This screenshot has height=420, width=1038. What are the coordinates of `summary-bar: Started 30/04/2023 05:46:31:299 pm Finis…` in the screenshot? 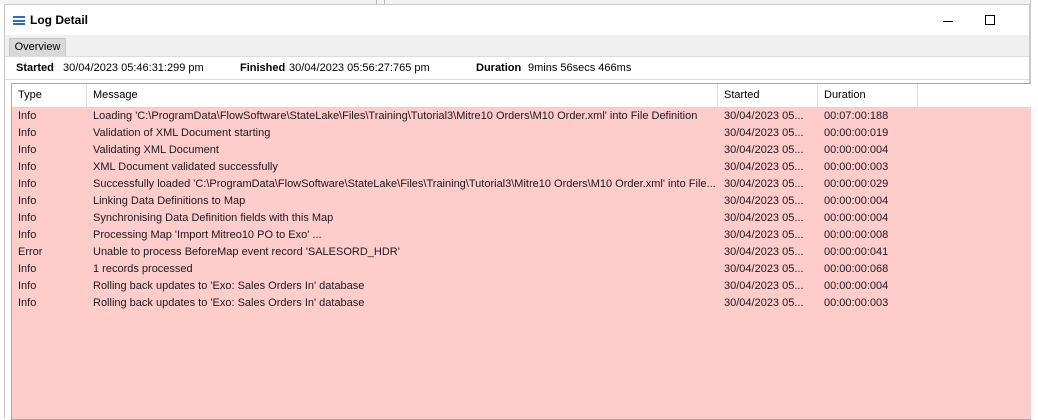 It's located at (517, 68).